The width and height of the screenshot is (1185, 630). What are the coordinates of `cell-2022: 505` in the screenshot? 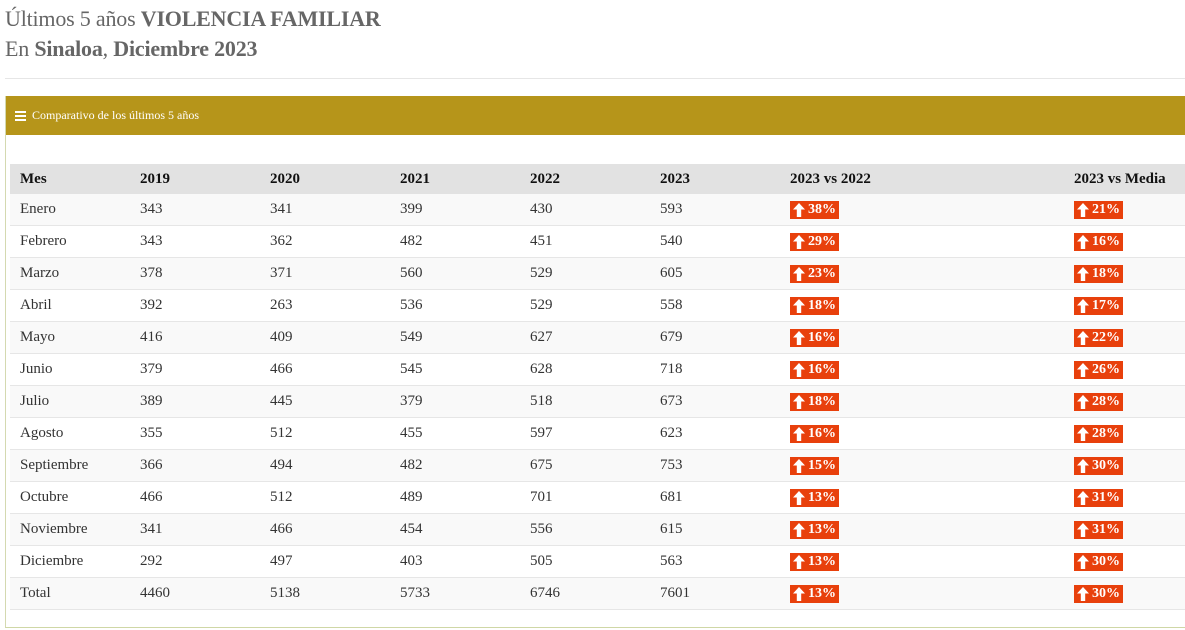 It's located at (585, 561).